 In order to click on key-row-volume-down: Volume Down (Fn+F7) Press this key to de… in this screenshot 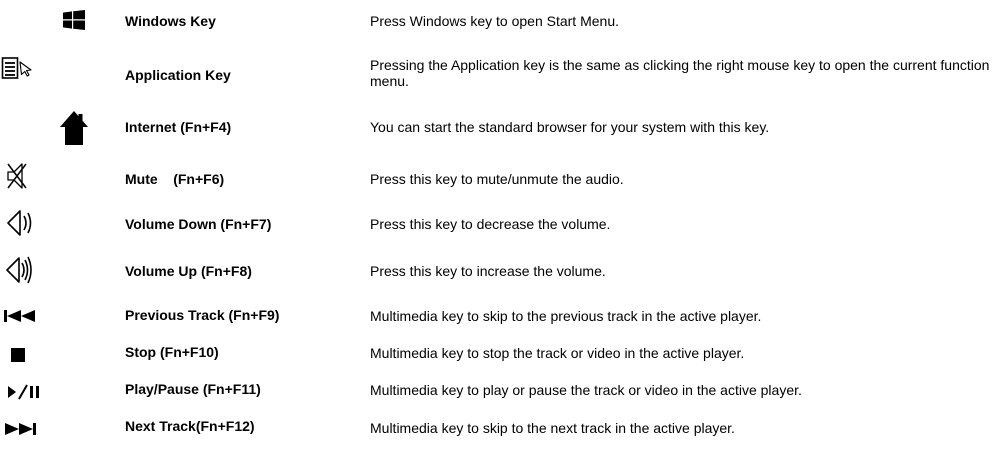, I will do `click(497, 224)`.